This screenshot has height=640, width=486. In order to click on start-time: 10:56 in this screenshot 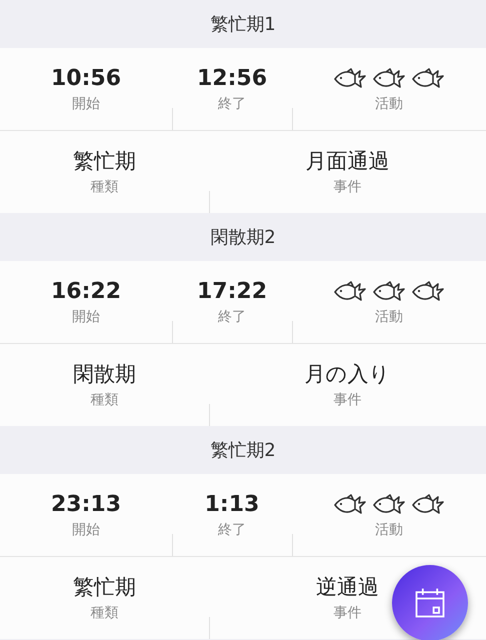, I will do `click(86, 78)`.